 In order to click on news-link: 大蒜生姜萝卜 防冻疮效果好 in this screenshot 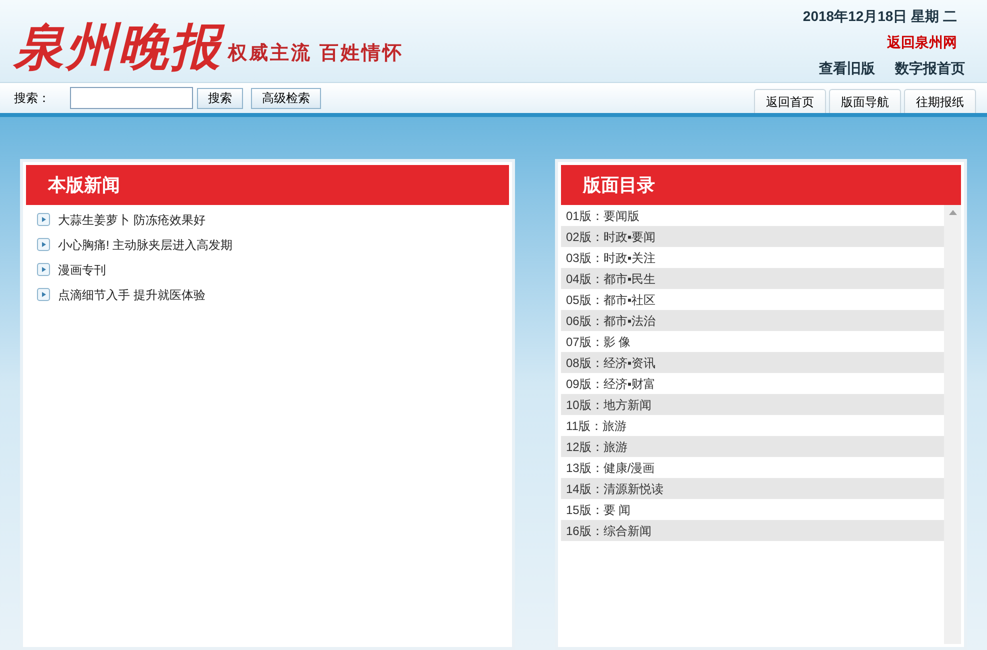, I will do `click(132, 219)`.